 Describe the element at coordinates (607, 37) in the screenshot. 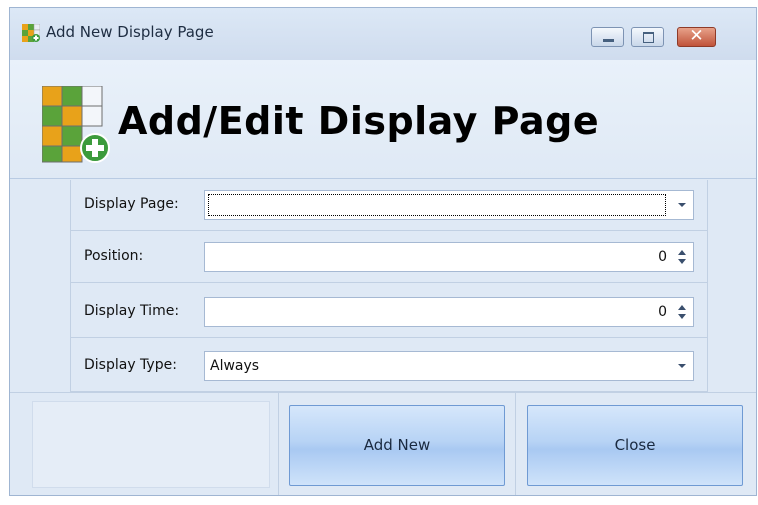

I see `minimize-button` at that location.